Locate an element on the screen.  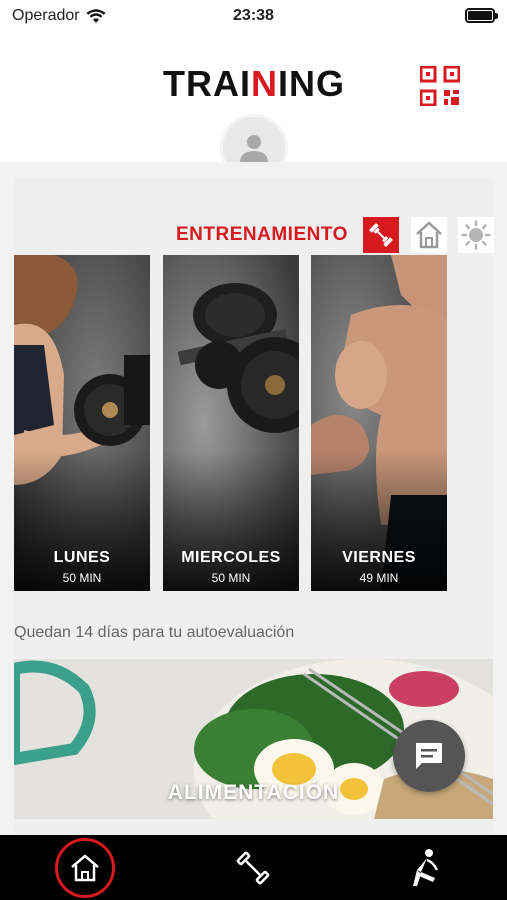
workout-day: MIERCOLES is located at coordinates (231, 557).